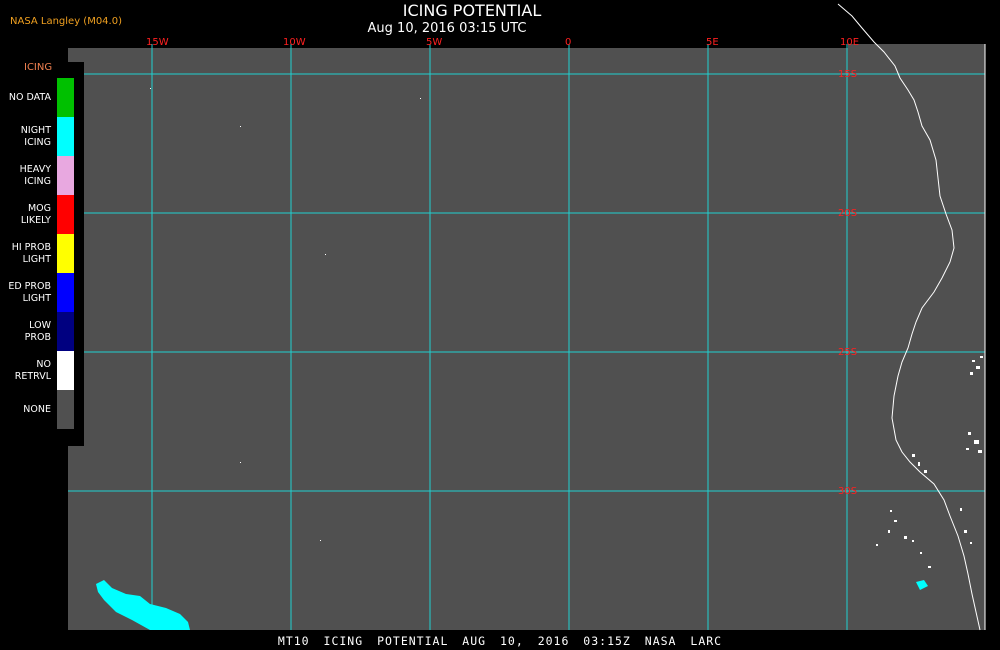 The height and width of the screenshot is (650, 1000). What do you see at coordinates (924, 22) in the screenshot?
I see `map-top-gap` at bounding box center [924, 22].